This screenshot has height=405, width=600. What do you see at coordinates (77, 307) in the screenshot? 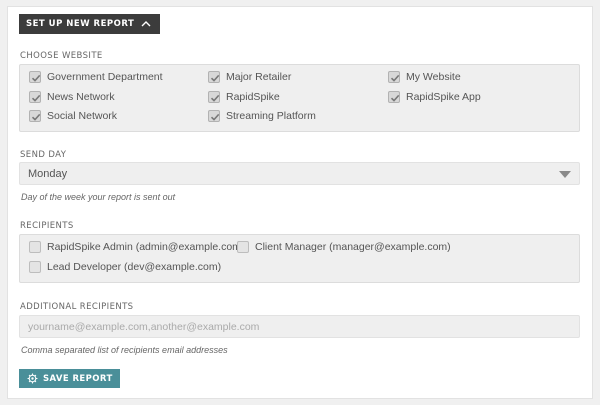
I see `additional-recipients-label: ADDITIONAL RECIPIENTS` at bounding box center [77, 307].